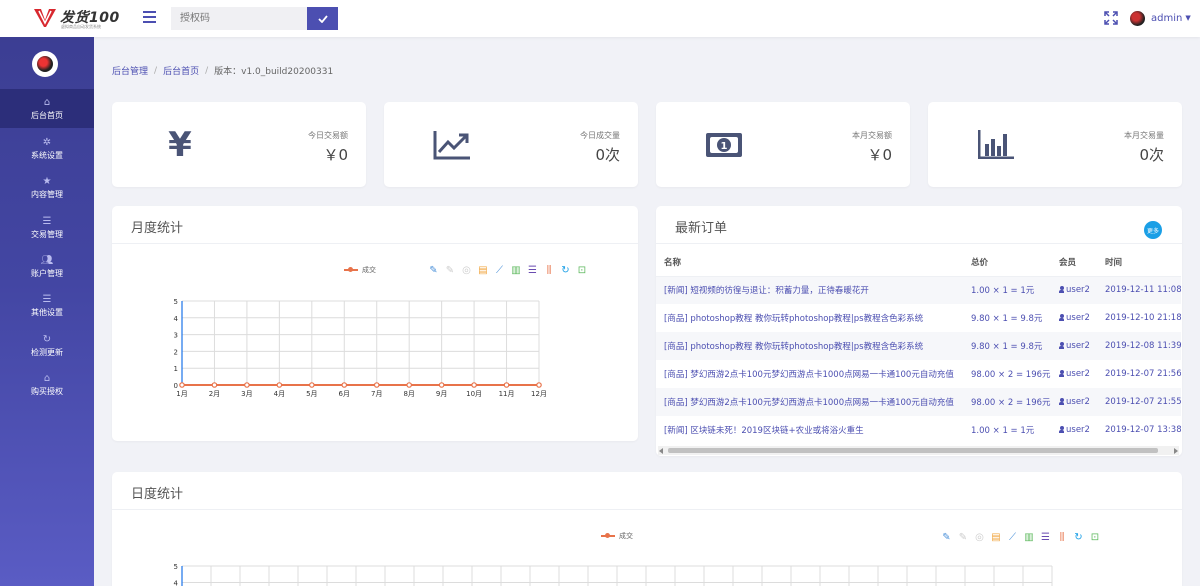 The width and height of the screenshot is (1200, 586). I want to click on x-tick-label: 11月, so click(507, 394).